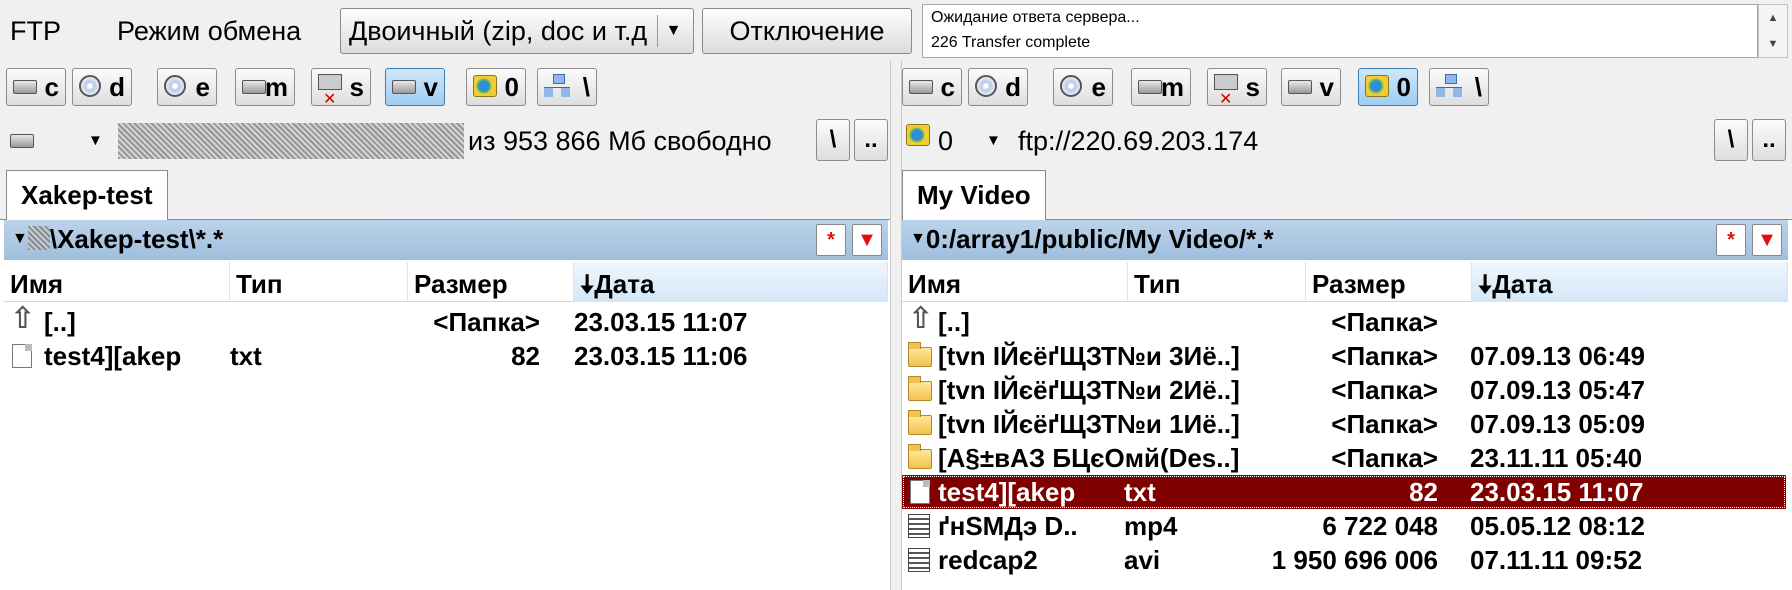 The width and height of the screenshot is (1792, 590). I want to click on list-item: [..] <Папка> 23.03.15 11:07, so click(446, 320).